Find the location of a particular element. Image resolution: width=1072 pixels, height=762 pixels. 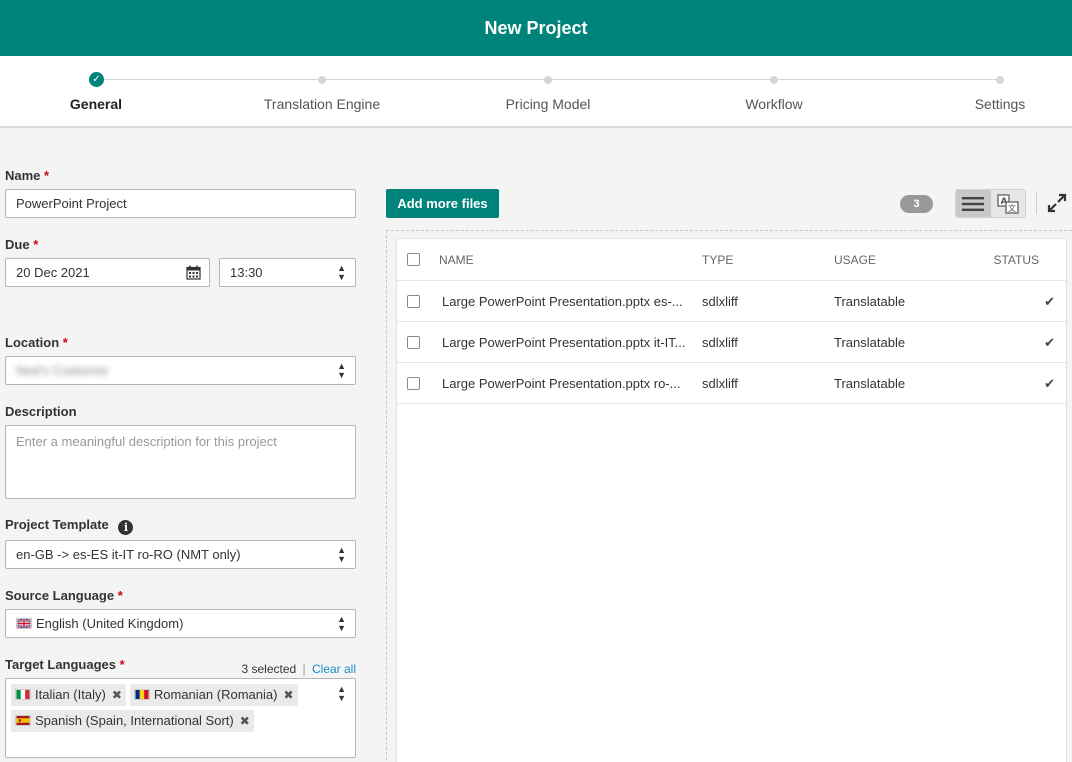

expand-icon is located at coordinates (1057, 203).